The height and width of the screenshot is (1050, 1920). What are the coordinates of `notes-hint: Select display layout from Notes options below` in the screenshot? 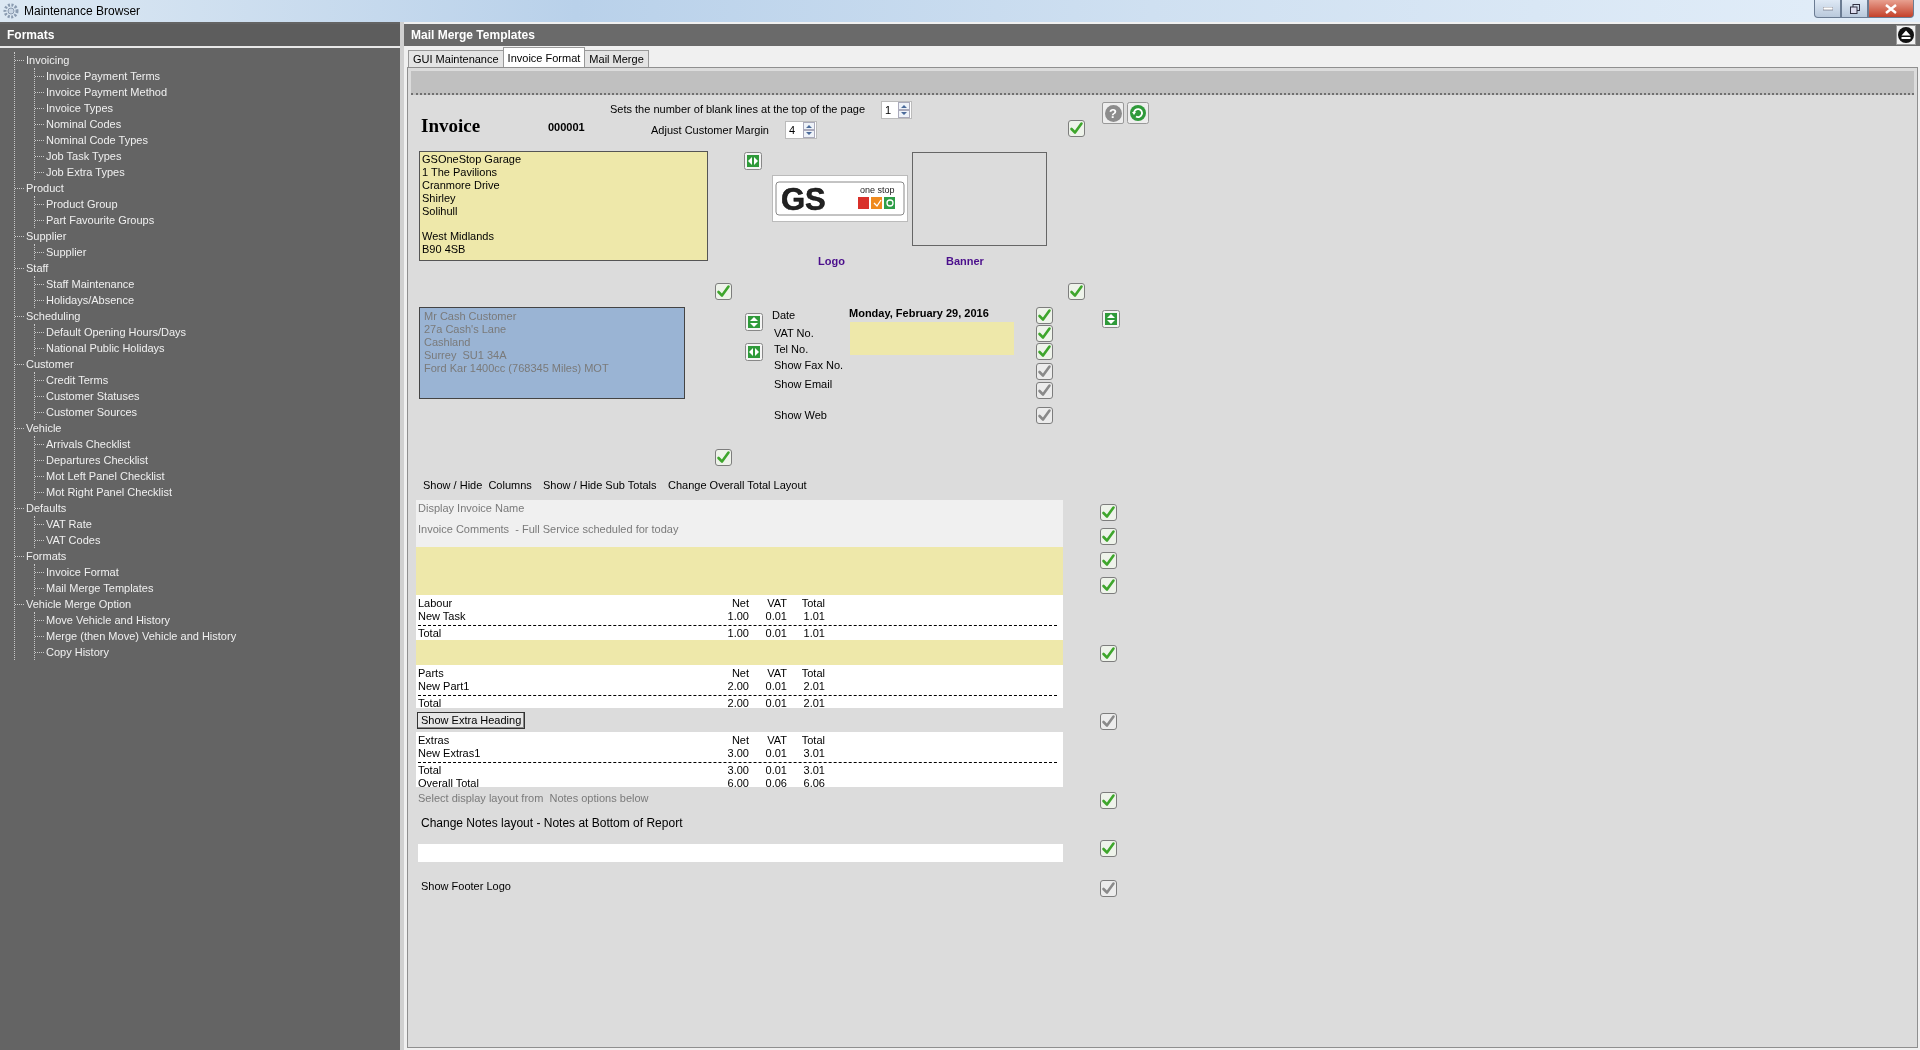 It's located at (533, 798).